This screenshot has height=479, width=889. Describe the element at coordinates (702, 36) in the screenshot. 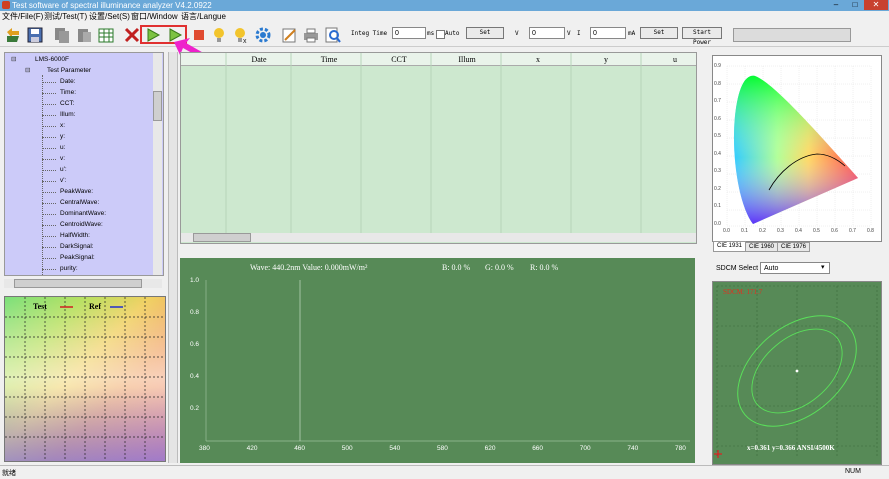

I see `start-power-button: Start Power` at that location.